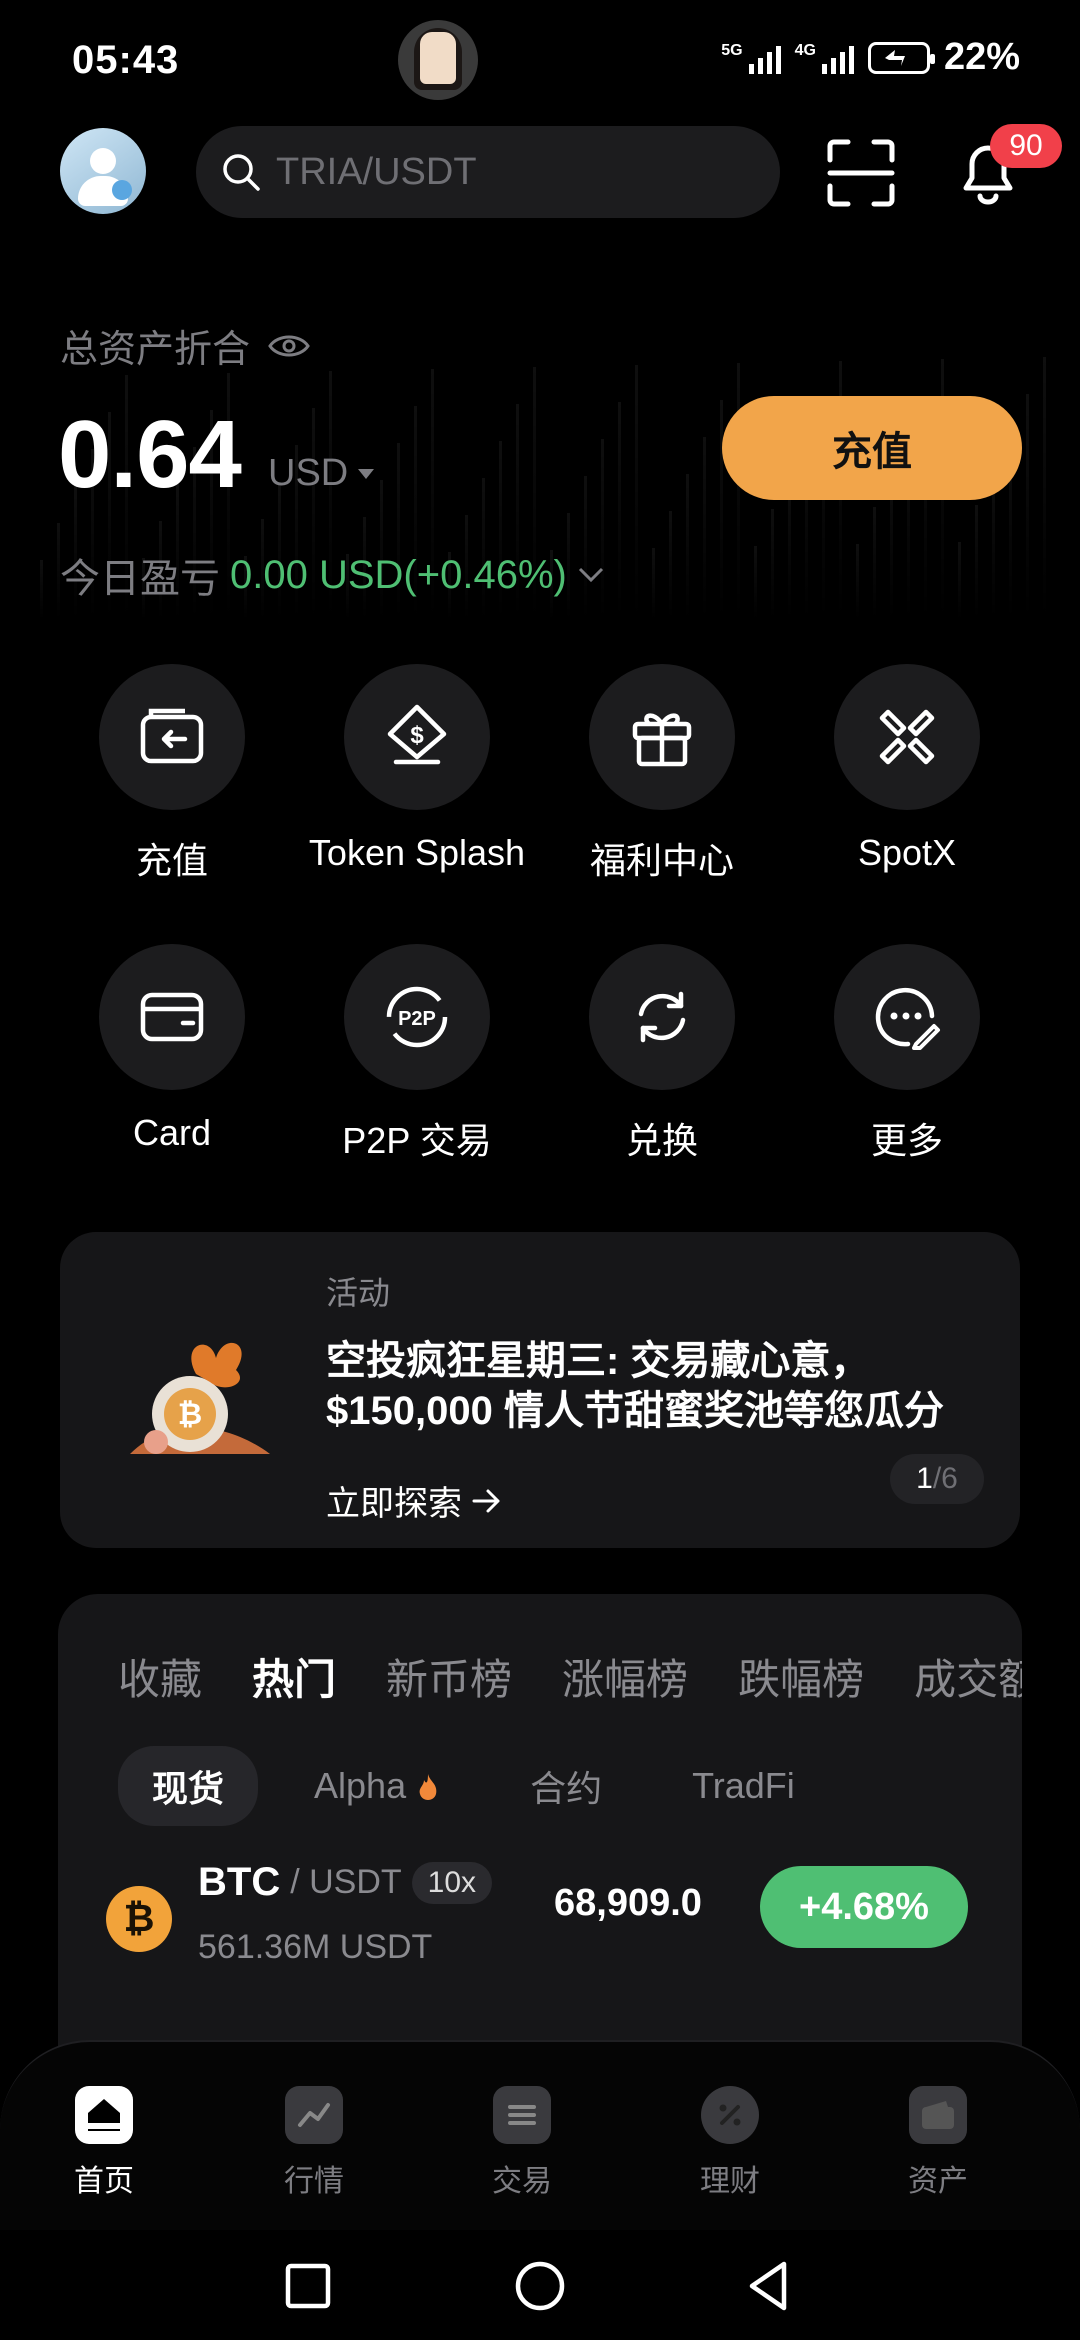  I want to click on search-input, so click(516, 172).